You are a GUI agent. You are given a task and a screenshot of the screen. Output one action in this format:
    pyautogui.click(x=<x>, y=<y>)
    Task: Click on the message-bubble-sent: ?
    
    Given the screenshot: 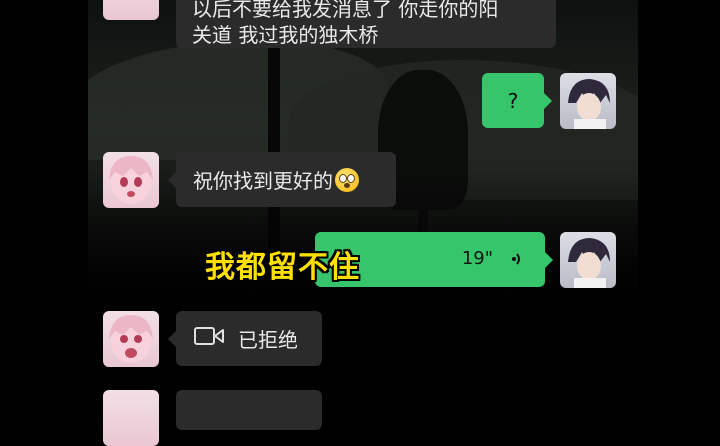 What is the action you would take?
    pyautogui.click(x=517, y=100)
    